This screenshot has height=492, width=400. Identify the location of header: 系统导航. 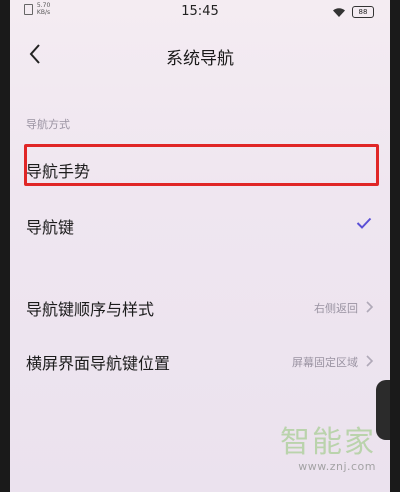
(200, 54).